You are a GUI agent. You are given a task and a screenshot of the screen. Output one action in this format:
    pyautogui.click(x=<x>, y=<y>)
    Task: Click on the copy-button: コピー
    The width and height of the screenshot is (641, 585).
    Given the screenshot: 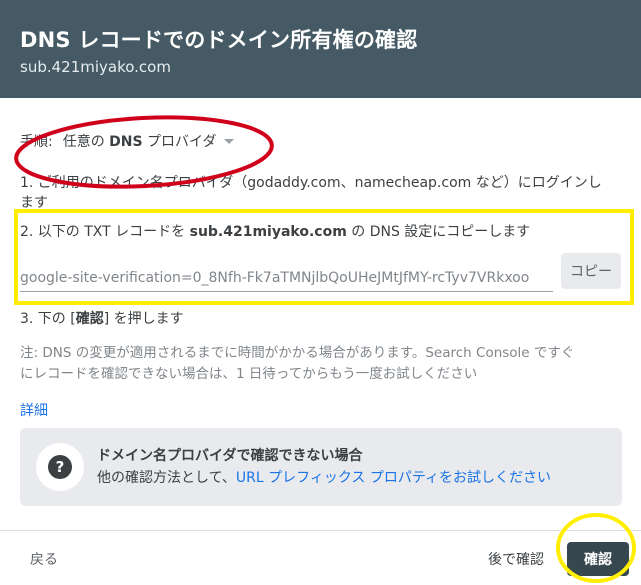 What is the action you would take?
    pyautogui.click(x=591, y=271)
    